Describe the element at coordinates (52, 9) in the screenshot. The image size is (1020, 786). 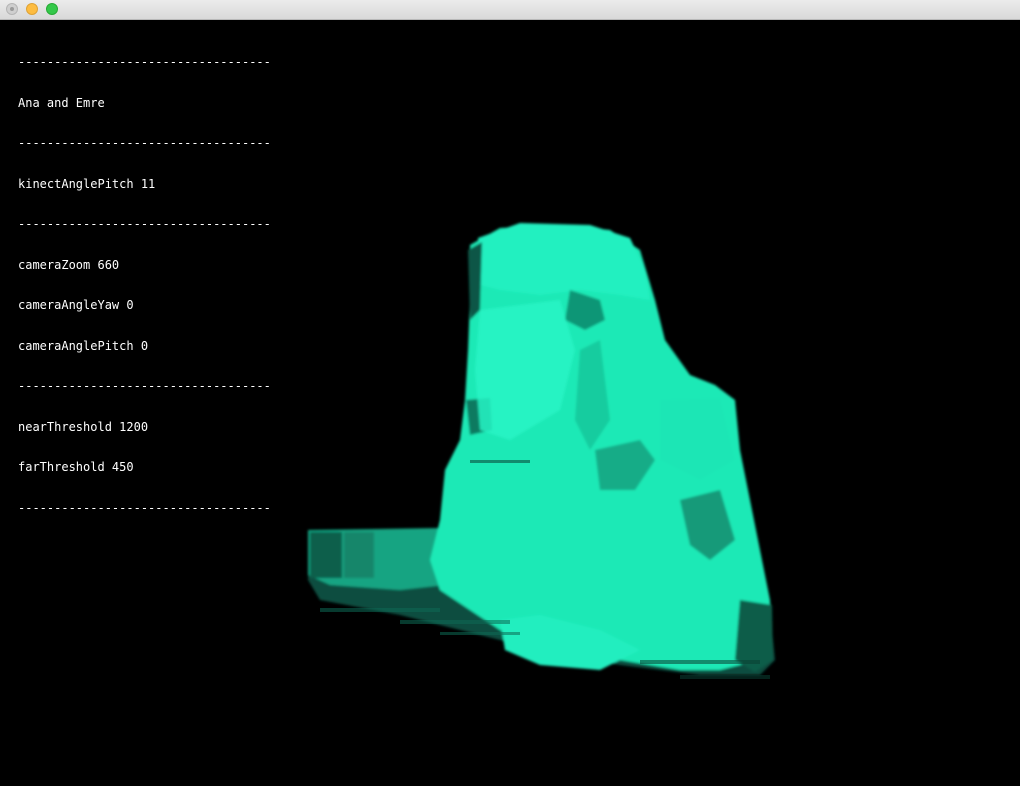
I see `maximize-window-button` at that location.